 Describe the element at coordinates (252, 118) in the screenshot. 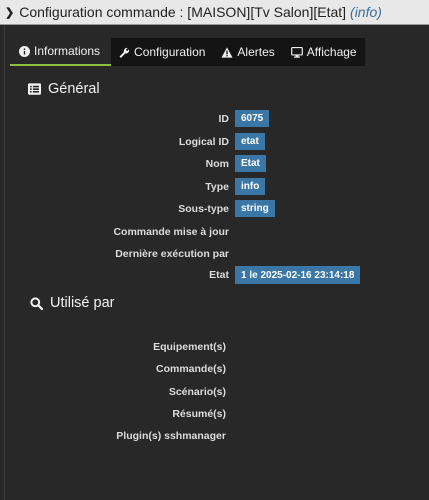

I see `field-value-badge: 6075` at that location.